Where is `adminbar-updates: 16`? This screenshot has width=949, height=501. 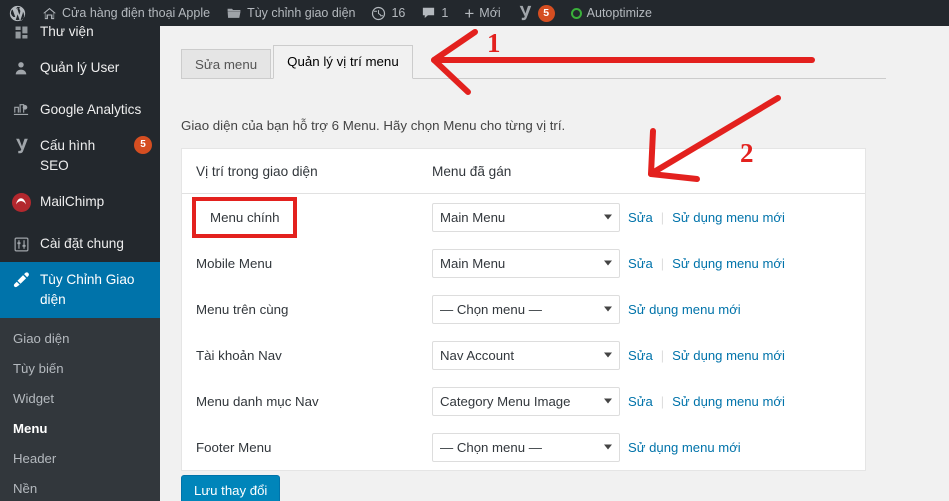 adminbar-updates: 16 is located at coordinates (388, 13).